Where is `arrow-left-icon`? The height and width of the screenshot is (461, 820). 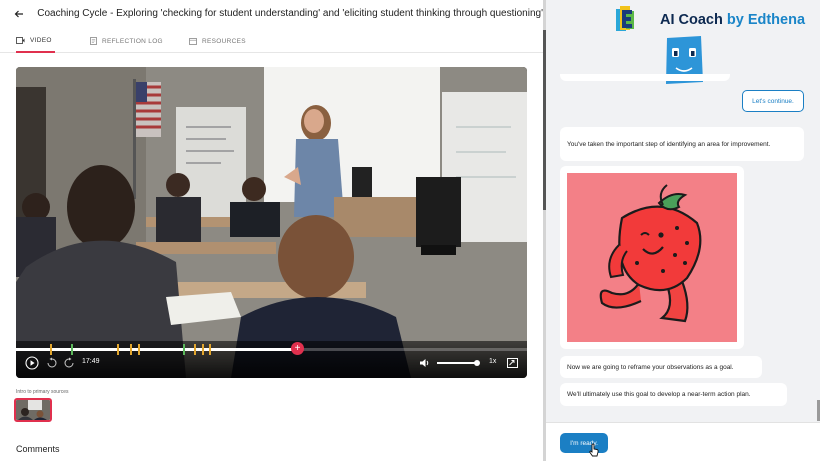 arrow-left-icon is located at coordinates (19, 13).